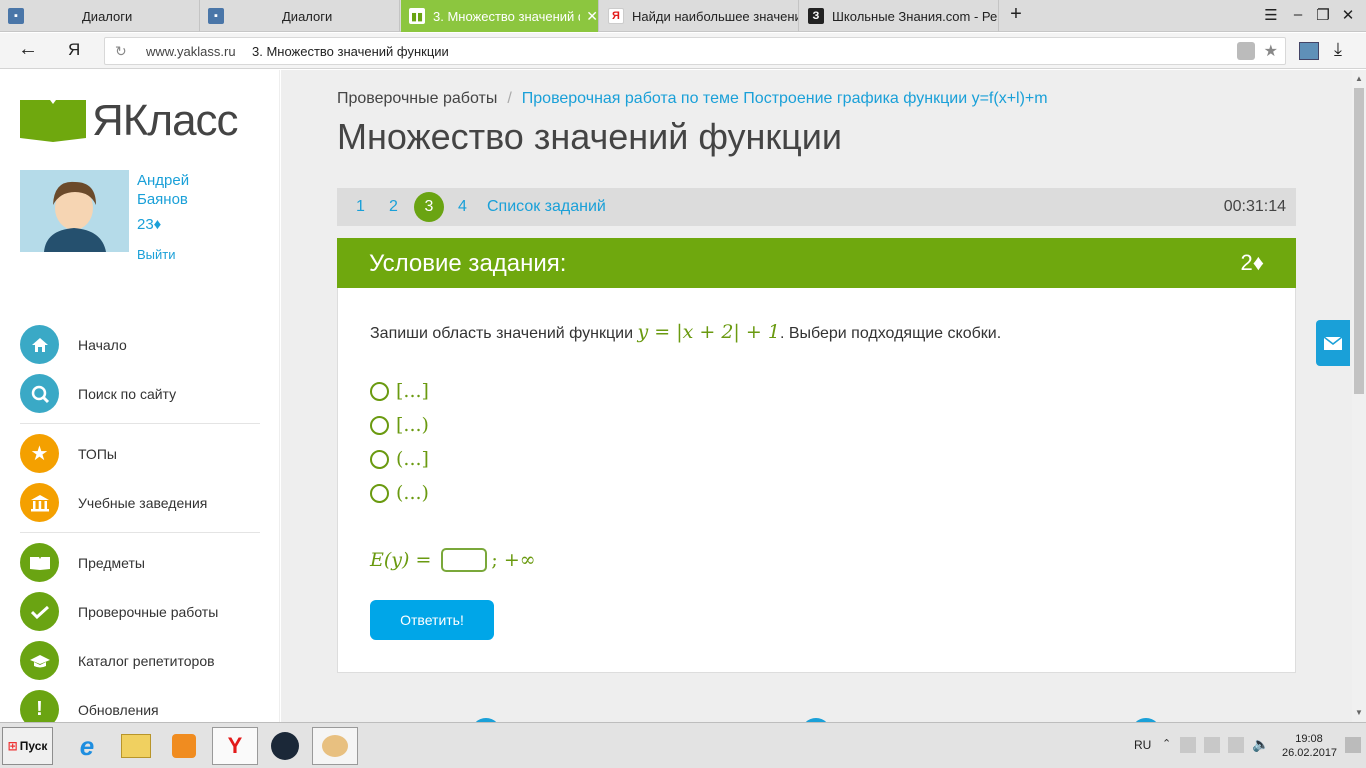  Describe the element at coordinates (683, 745) in the screenshot. I see `os-taskbar: ⊞ Пуск e Y RU ⌃ 🔈 19:08 26.02.2017` at that location.